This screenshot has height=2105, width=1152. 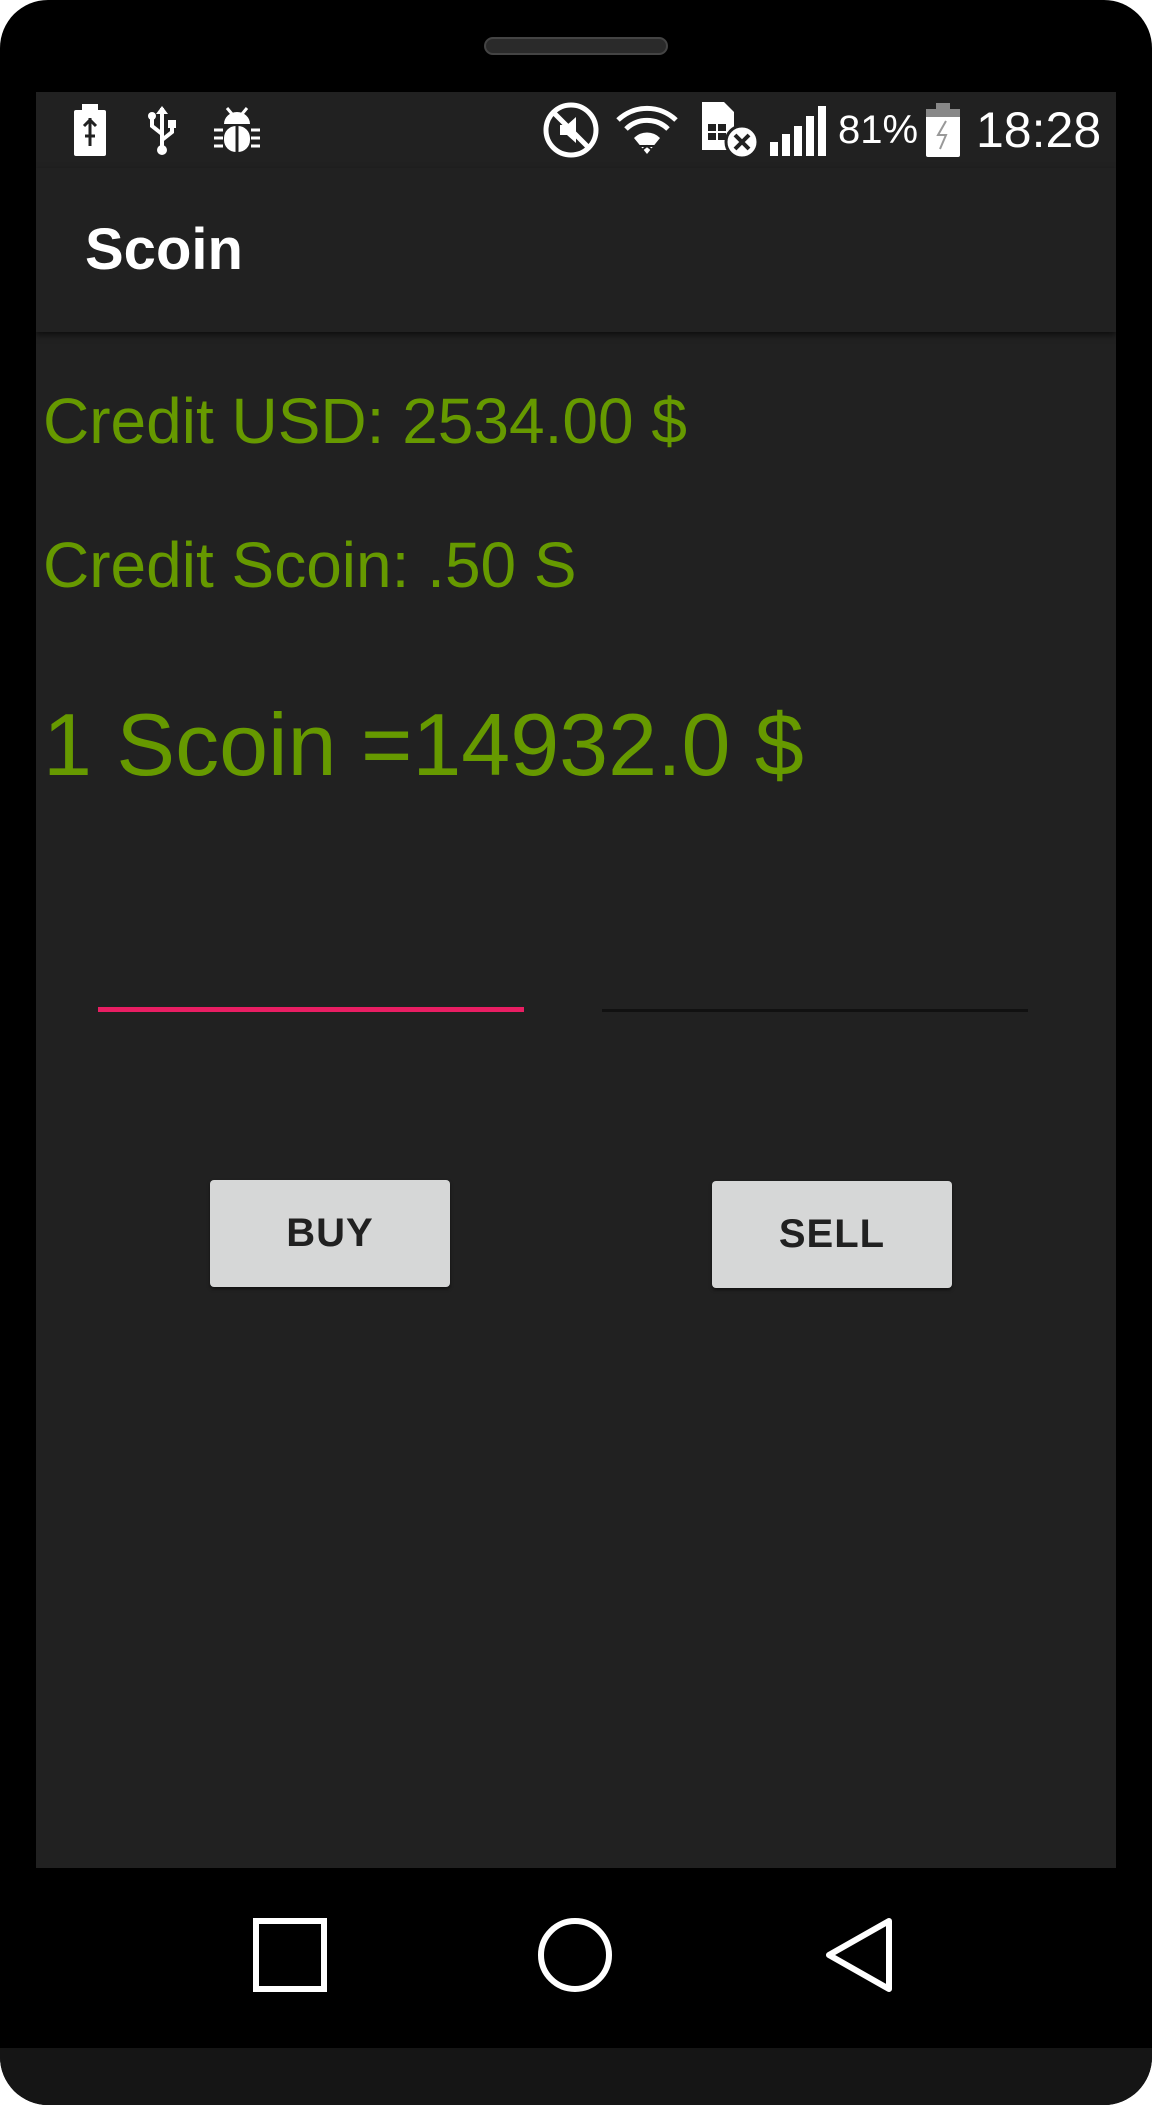 What do you see at coordinates (164, 249) in the screenshot?
I see `app-title: Scoin` at bounding box center [164, 249].